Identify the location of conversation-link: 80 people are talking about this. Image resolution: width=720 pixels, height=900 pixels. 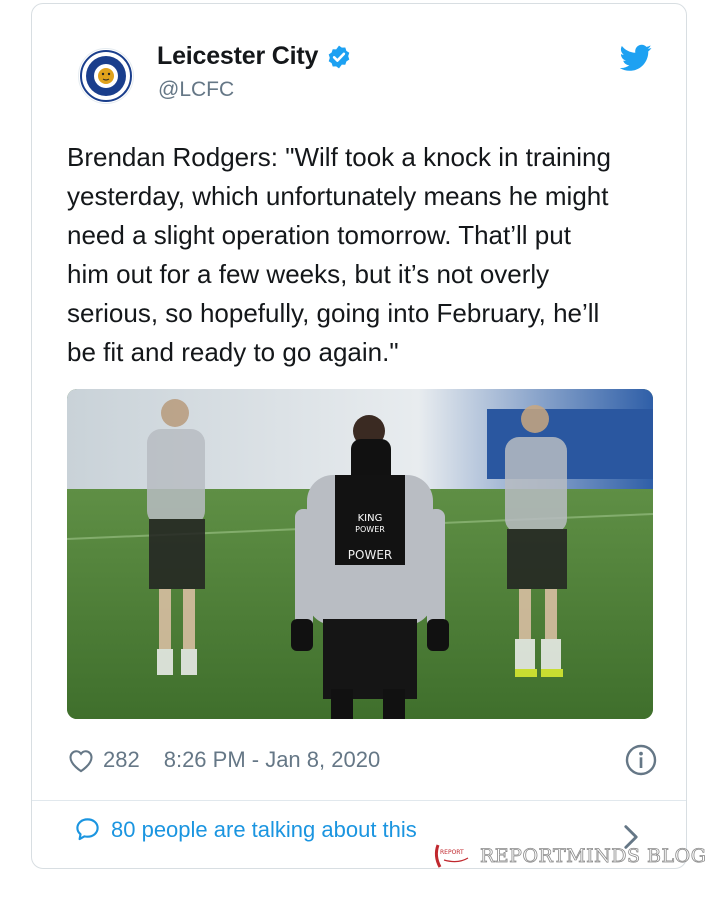
(245, 829).